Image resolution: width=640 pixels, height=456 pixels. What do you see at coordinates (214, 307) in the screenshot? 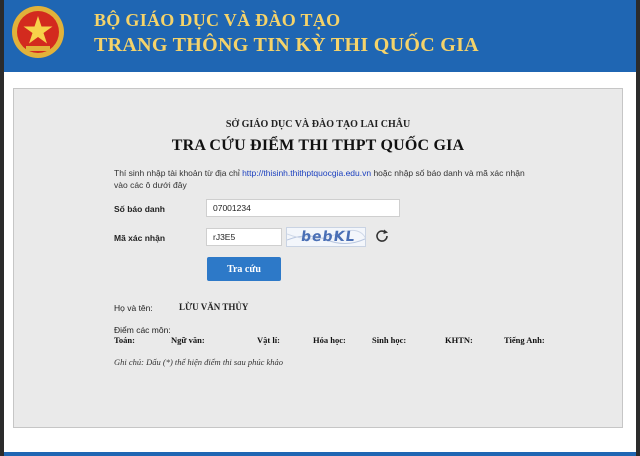
I see `full-name-value: LỪU VĂN THỦY` at bounding box center [214, 307].